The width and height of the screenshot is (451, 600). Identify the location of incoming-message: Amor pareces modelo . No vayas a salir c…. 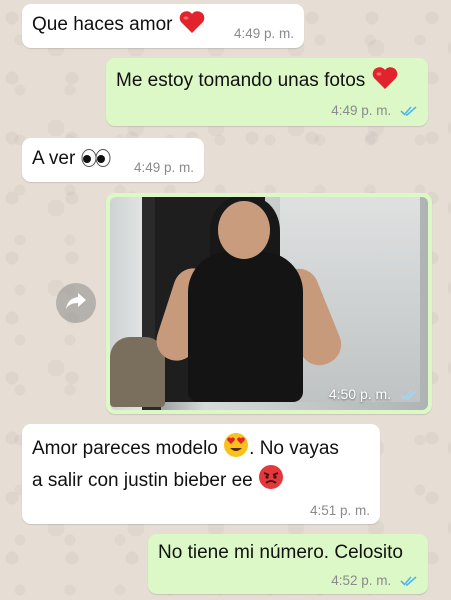
(201, 474).